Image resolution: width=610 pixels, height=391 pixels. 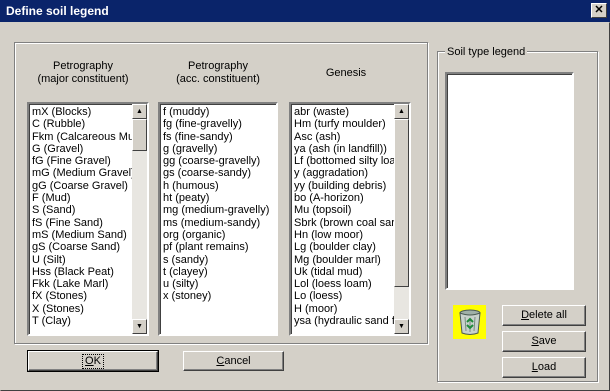 I want to click on close-icon: ✕, so click(x=599, y=10).